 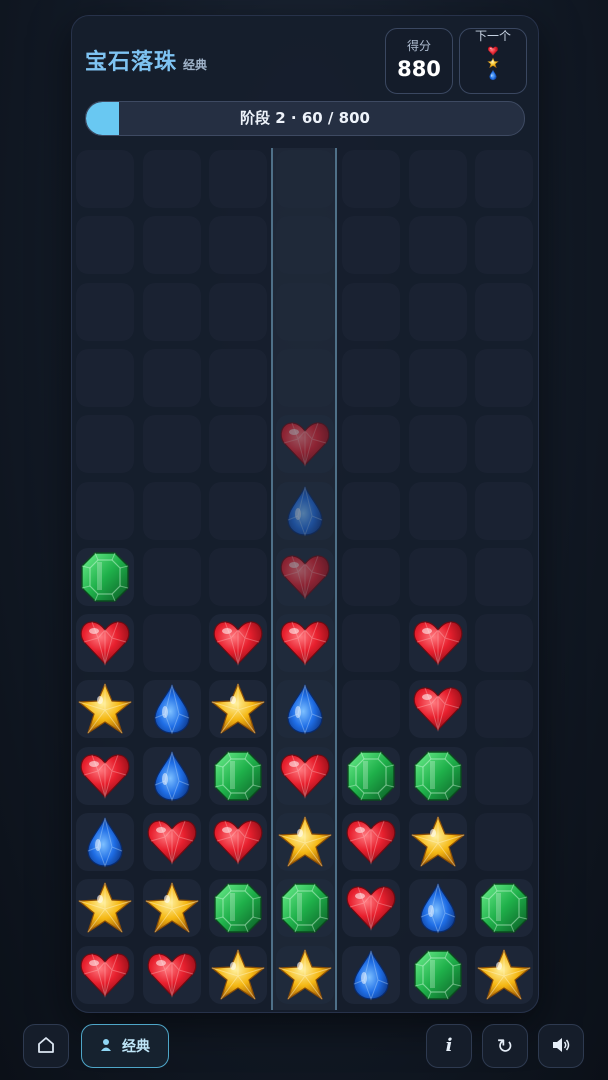 What do you see at coordinates (492, 36) in the screenshot?
I see `next-label: 下一个` at bounding box center [492, 36].